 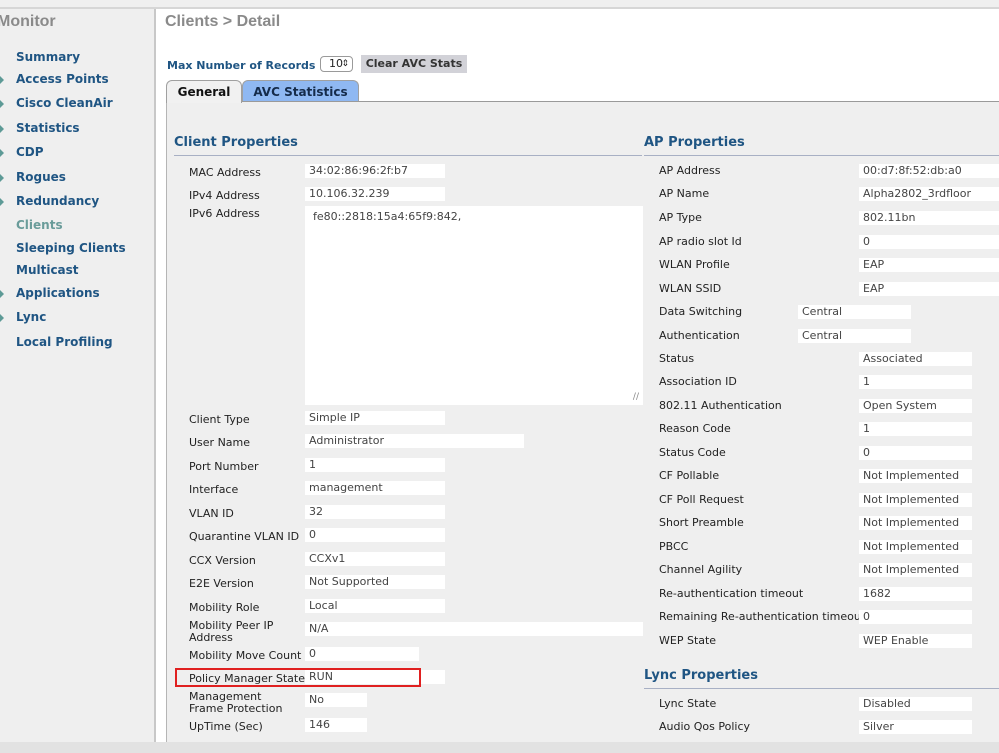 What do you see at coordinates (690, 170) in the screenshot?
I see `ap-address-label: AP Address` at bounding box center [690, 170].